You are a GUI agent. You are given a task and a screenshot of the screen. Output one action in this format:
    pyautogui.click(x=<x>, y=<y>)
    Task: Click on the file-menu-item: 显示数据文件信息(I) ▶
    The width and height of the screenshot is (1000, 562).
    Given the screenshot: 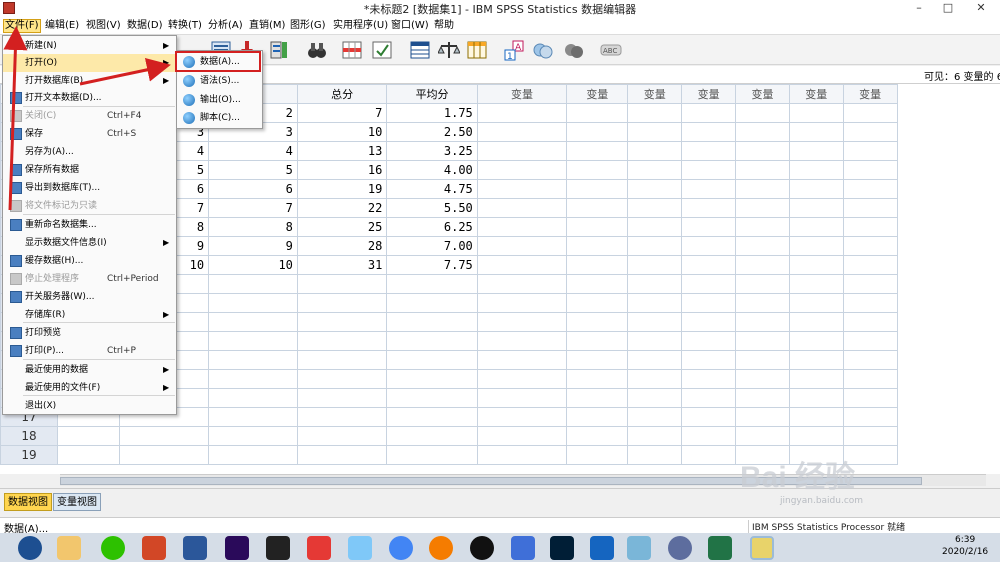 What is the action you would take?
    pyautogui.click(x=89, y=243)
    